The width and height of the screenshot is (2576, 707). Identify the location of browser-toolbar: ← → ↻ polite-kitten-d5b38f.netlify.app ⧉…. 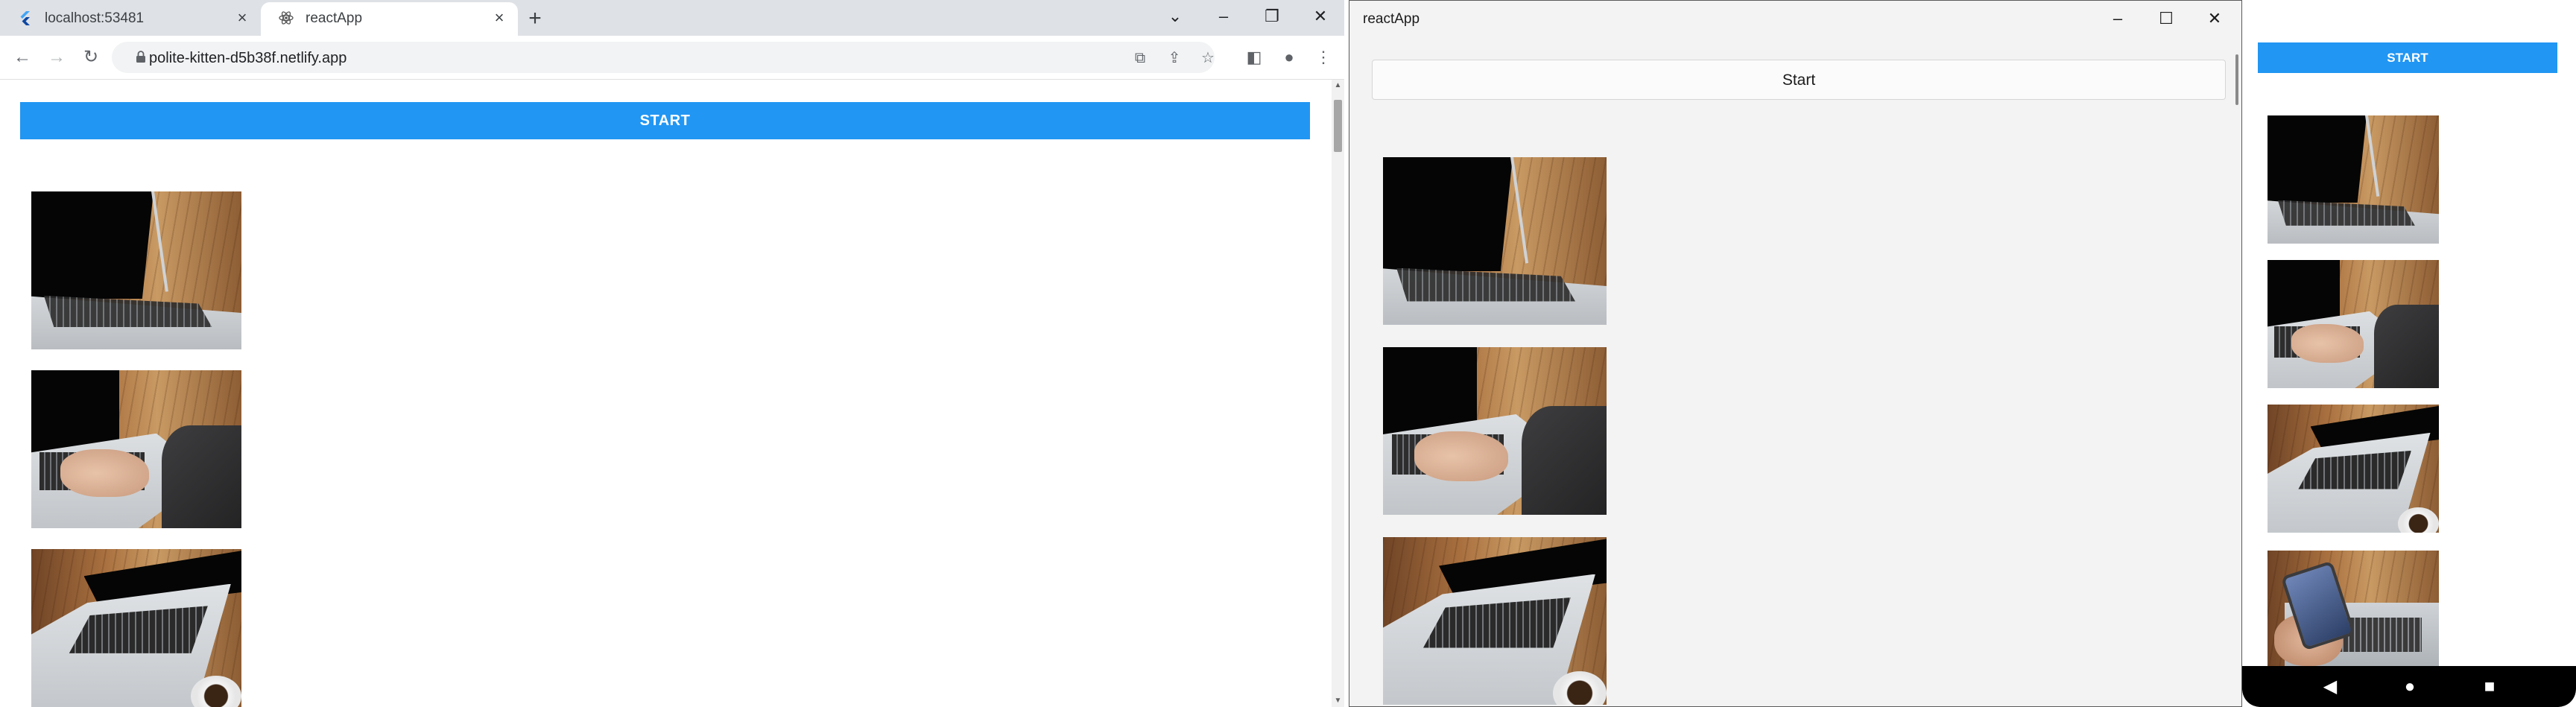
(672, 58).